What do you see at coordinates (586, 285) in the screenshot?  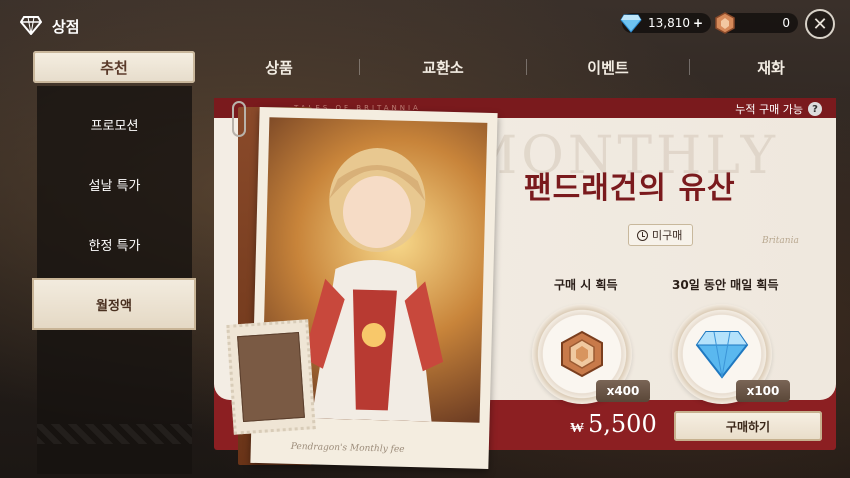 I see `reward-purchase-label: 구매 시 획득` at bounding box center [586, 285].